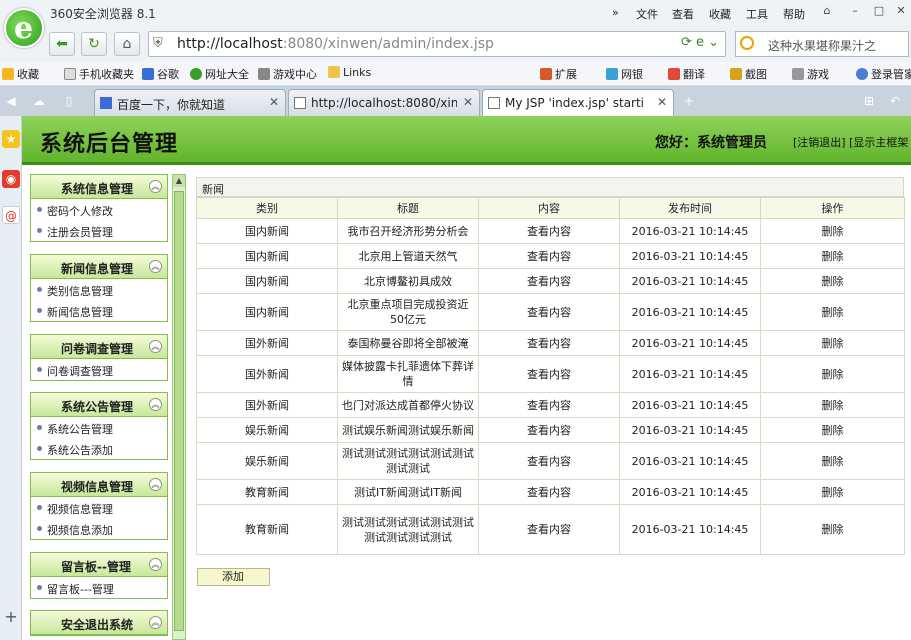 The image size is (911, 640). Describe the element at coordinates (219, 74) in the screenshot. I see `fav-sites: 网址大全` at that location.